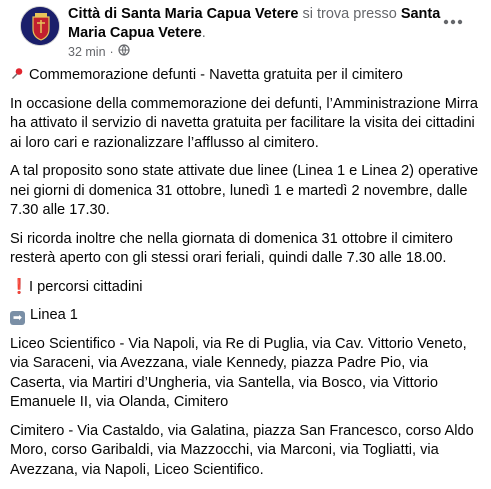 The height and width of the screenshot is (489, 491). What do you see at coordinates (87, 52) in the screenshot?
I see `post-timestamp: 32 min` at bounding box center [87, 52].